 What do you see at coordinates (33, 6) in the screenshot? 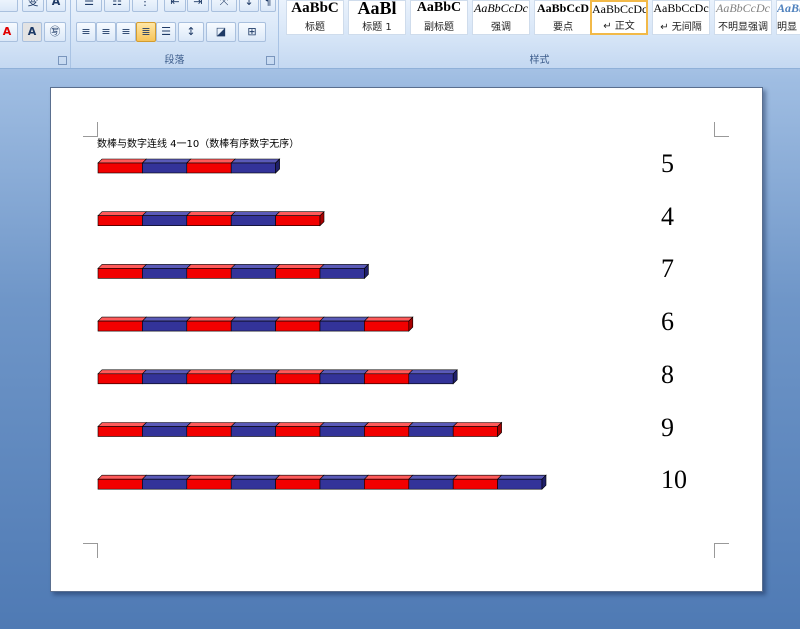
I see `phonetic-guide-button: 变` at bounding box center [33, 6].